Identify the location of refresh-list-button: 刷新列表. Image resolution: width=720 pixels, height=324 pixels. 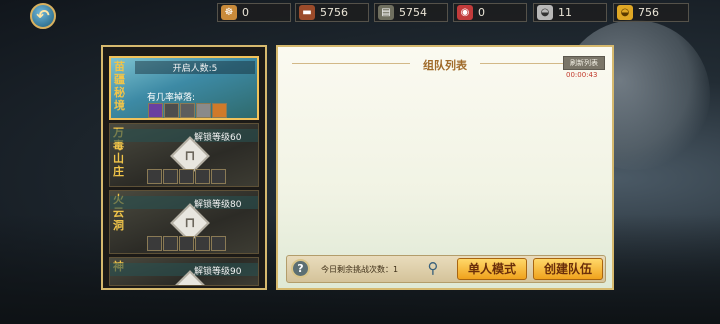
(584, 63).